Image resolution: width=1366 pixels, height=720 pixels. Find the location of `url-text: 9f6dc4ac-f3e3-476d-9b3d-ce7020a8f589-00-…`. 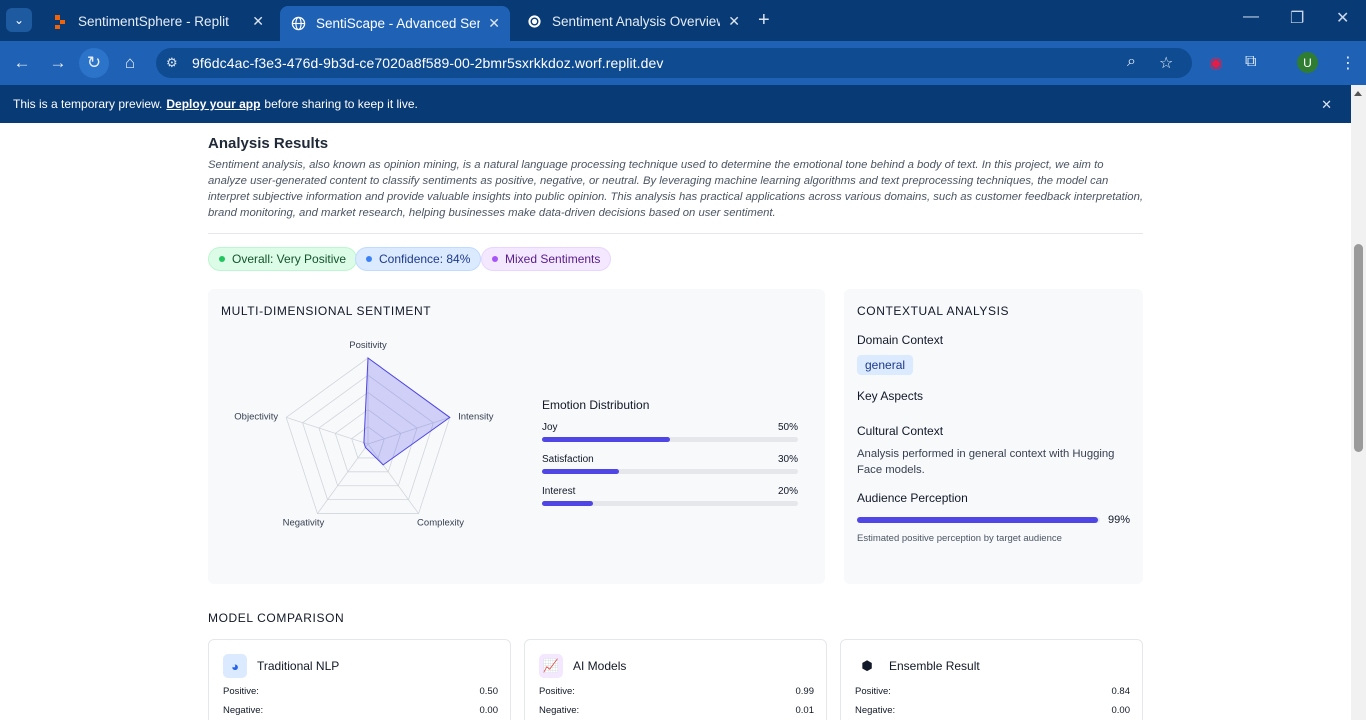

url-text: 9f6dc4ac-f3e3-476d-9b3d-ce7020a8f589-00-… is located at coordinates (428, 63).